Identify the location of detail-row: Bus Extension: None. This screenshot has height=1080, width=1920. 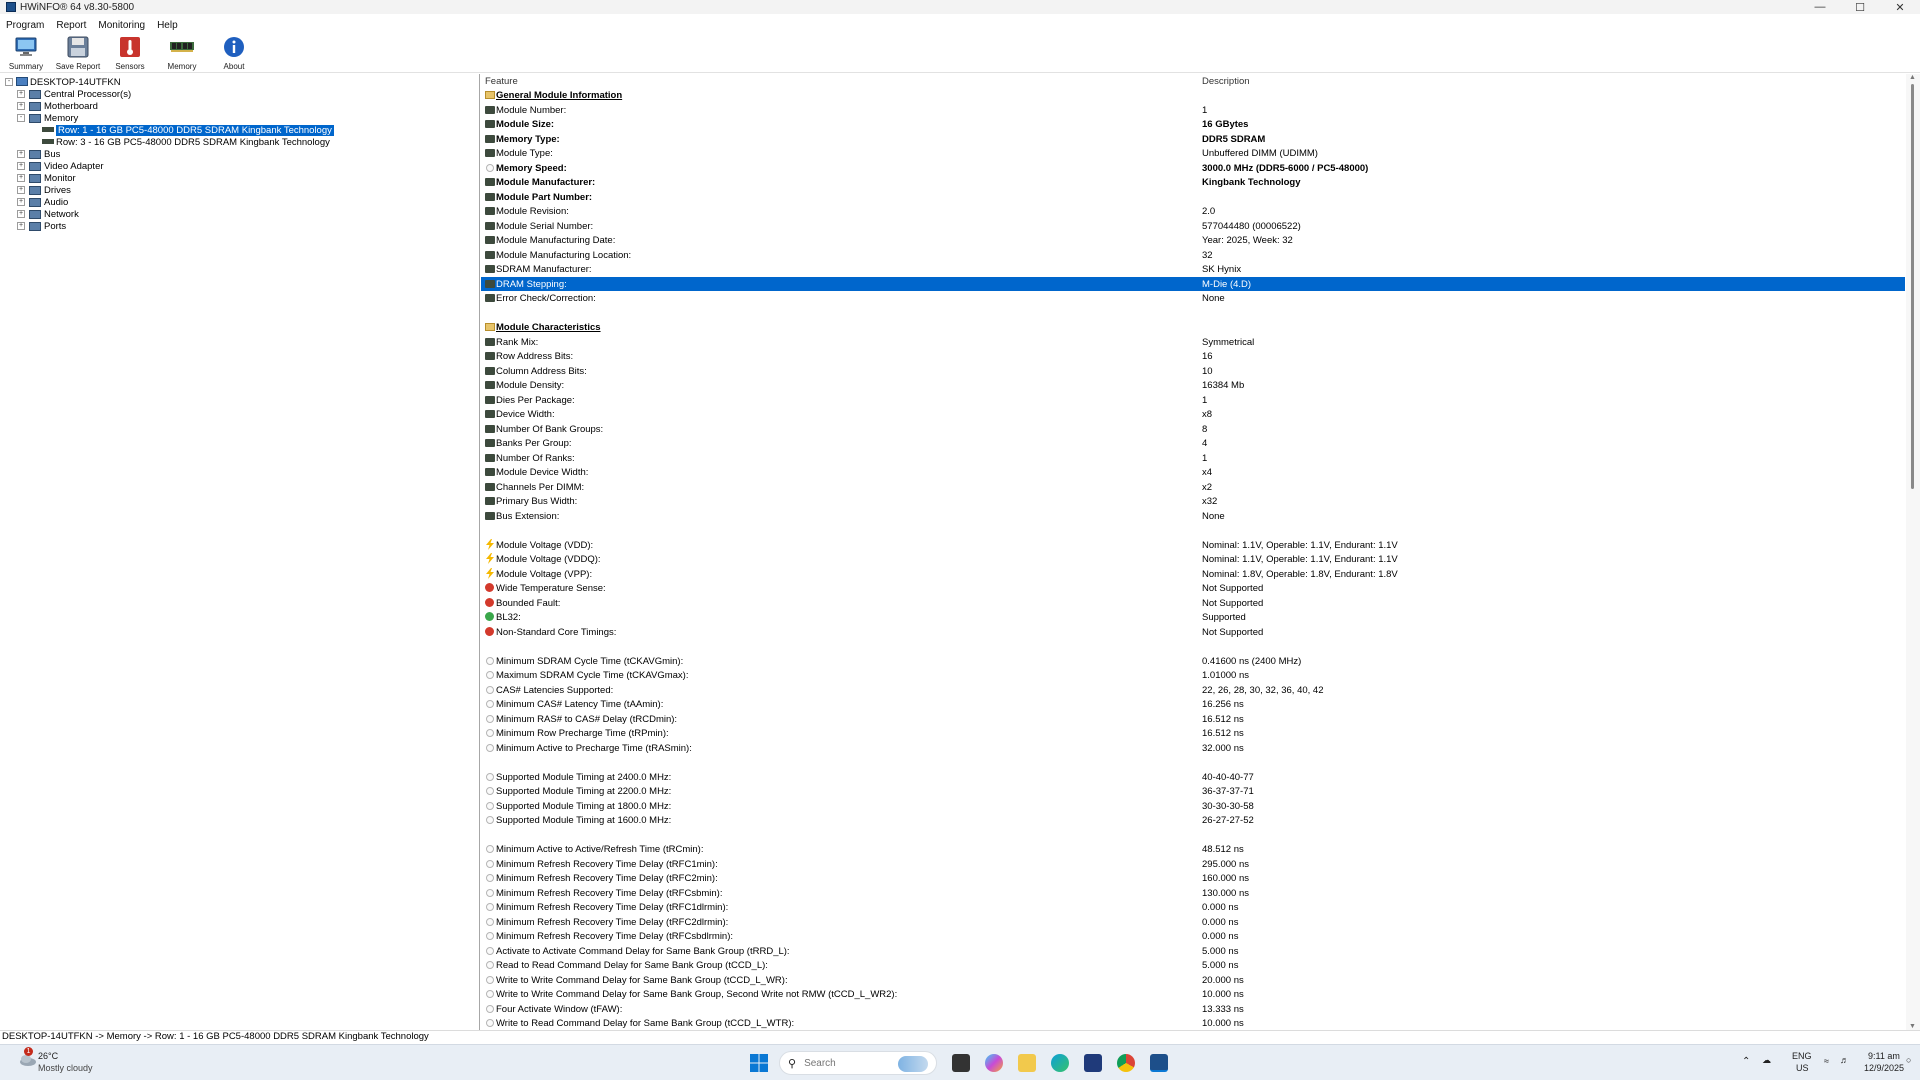
(1193, 516).